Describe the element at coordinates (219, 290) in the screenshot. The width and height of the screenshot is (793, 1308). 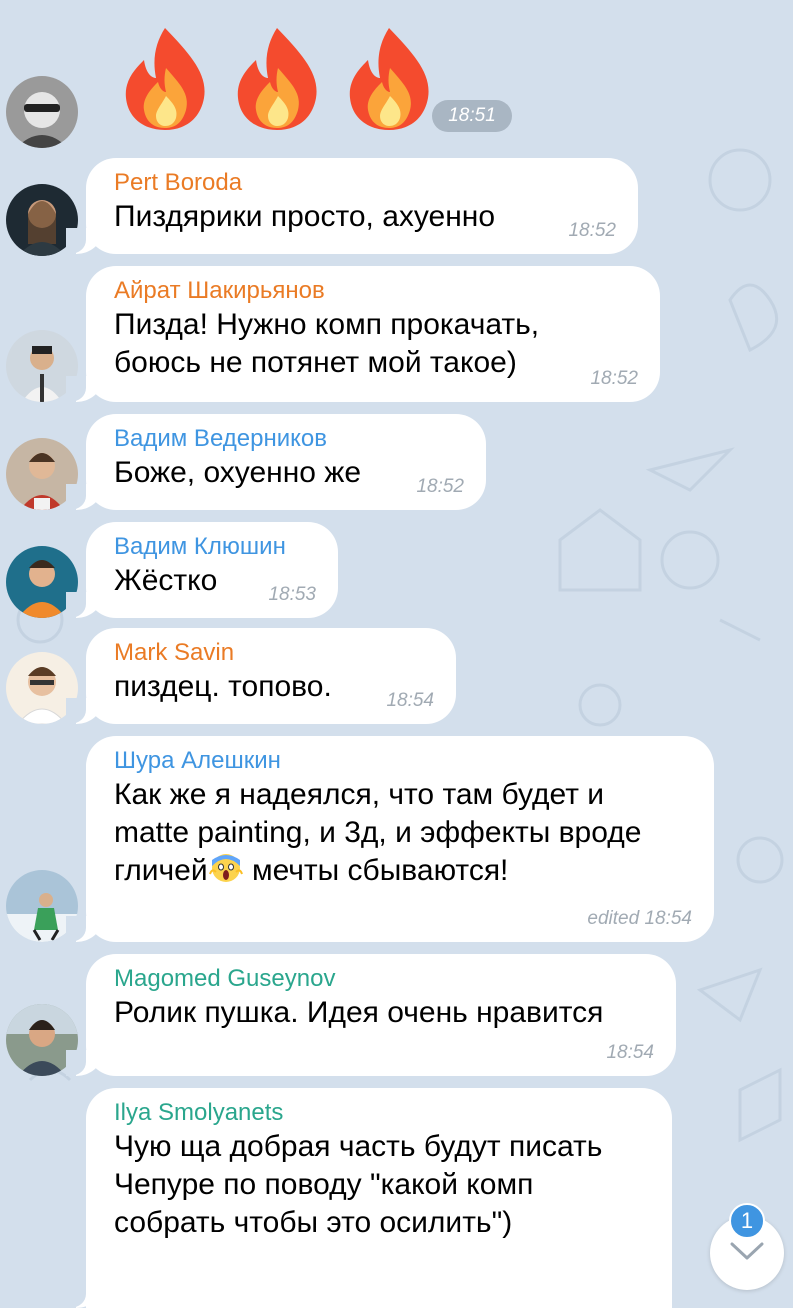
I see `sender-name: Айрат Шакирьянов` at that location.